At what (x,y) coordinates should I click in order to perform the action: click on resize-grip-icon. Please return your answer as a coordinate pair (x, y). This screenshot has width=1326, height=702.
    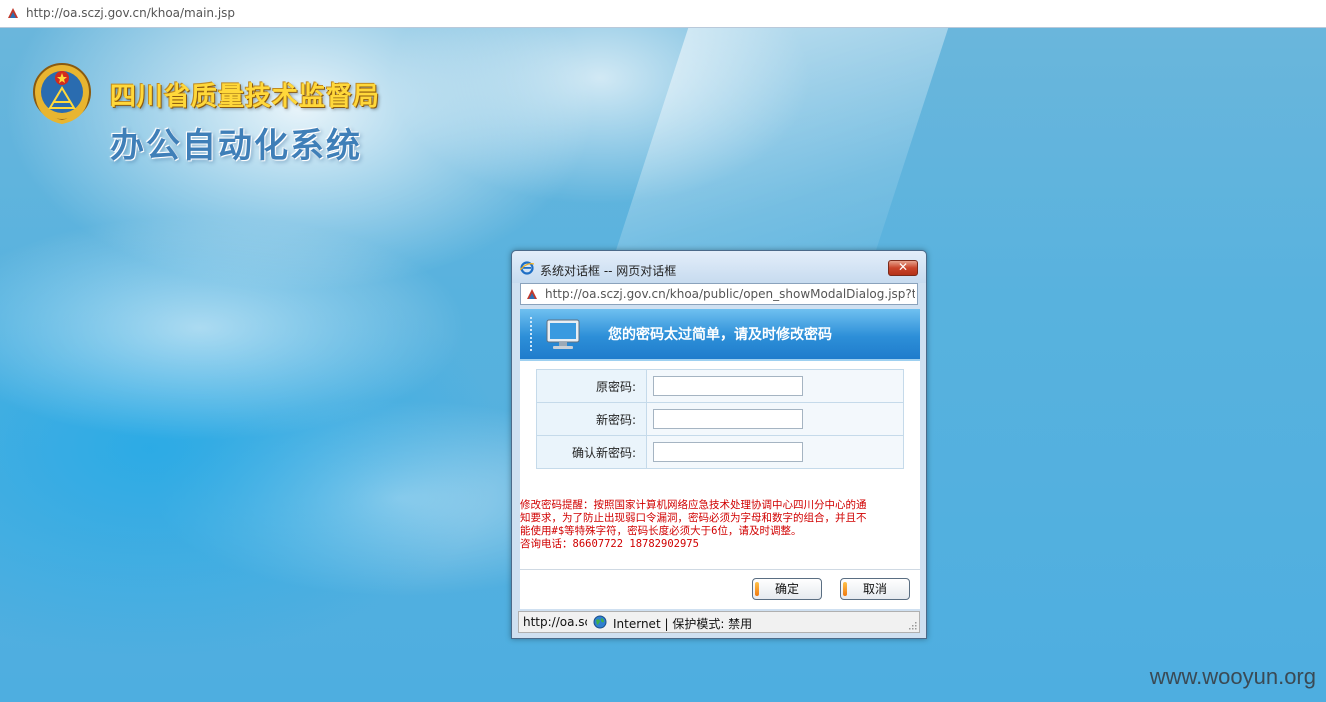
    Looking at the image, I should click on (913, 626).